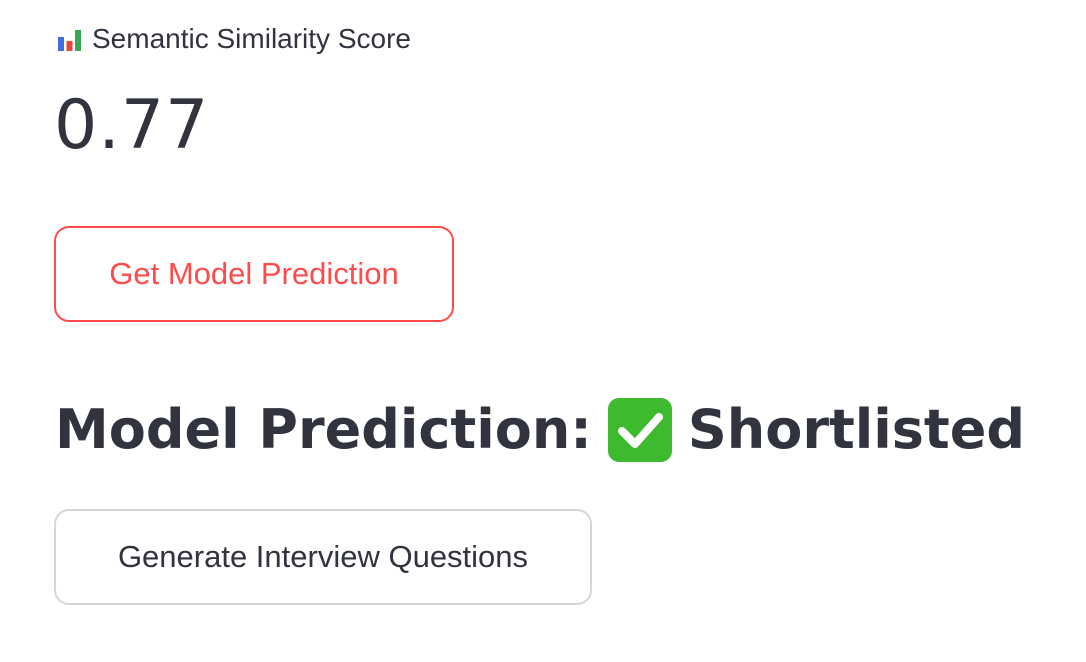 The width and height of the screenshot is (1086, 662). What do you see at coordinates (323, 557) in the screenshot?
I see `generate-interview-questions-button: Generate Interview Questions` at bounding box center [323, 557].